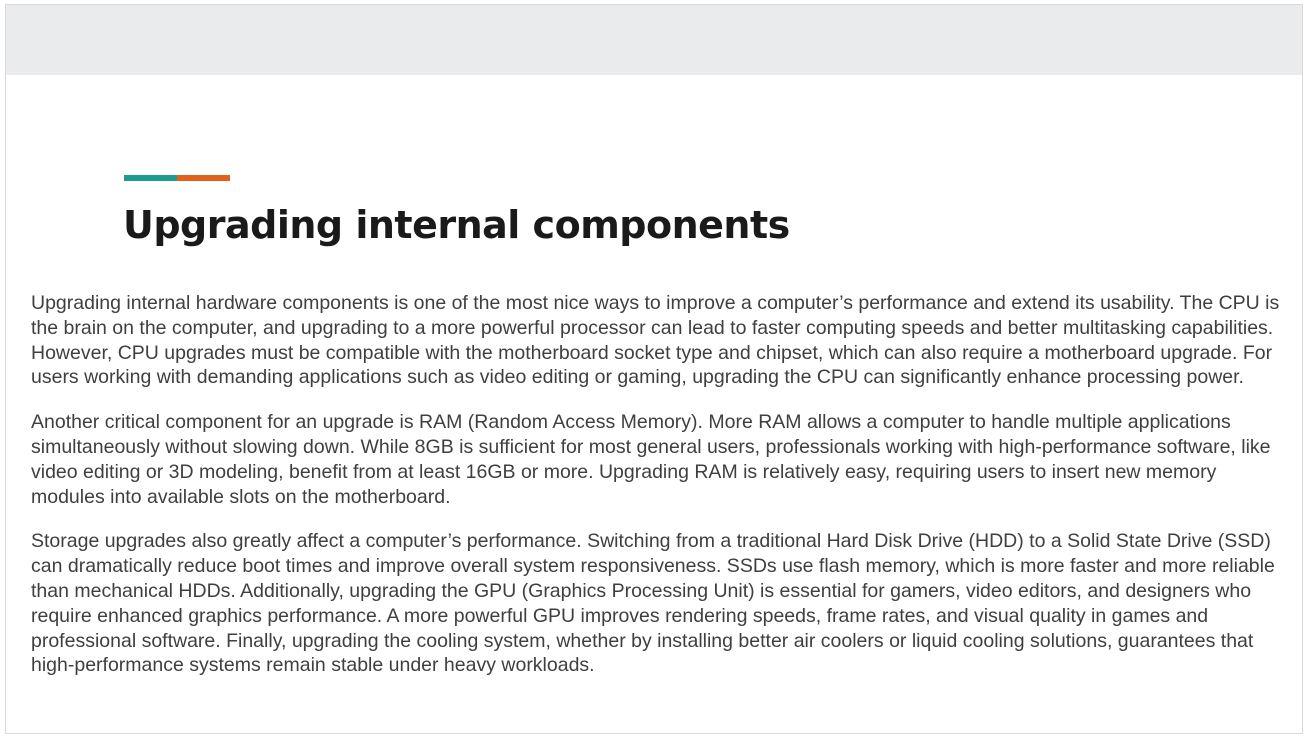 The height and width of the screenshot is (738, 1307). I want to click on accent-teal-segment, so click(150, 178).